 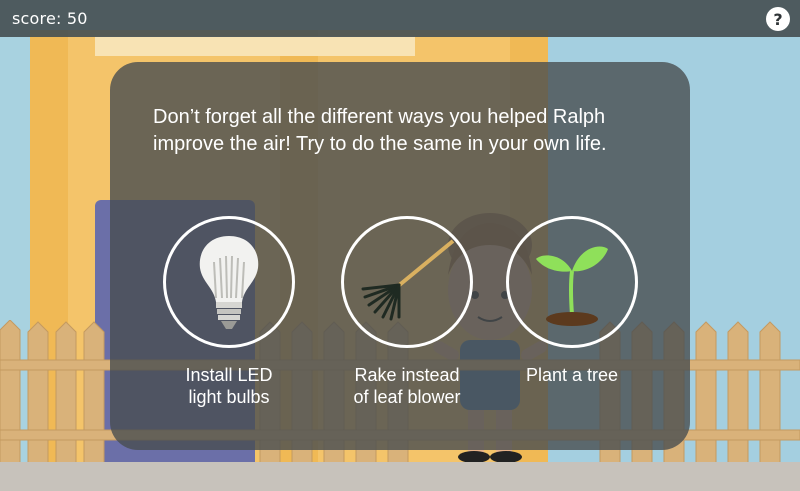 I want to click on tip-label-line: Install LED, so click(x=229, y=375).